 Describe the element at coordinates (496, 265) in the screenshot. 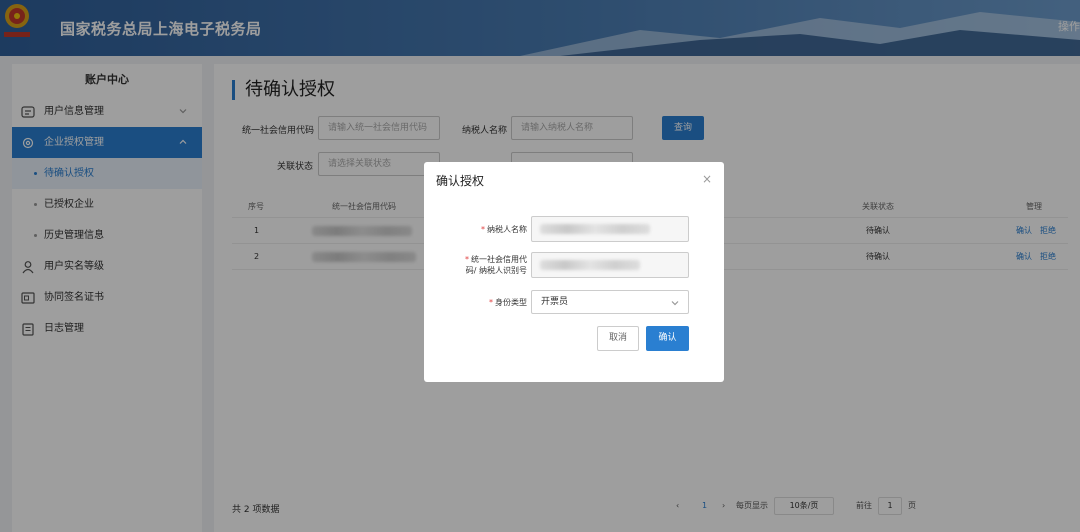

I see `credit-code-label: * 统一社会信用代 码/ 纳税人识别号` at that location.